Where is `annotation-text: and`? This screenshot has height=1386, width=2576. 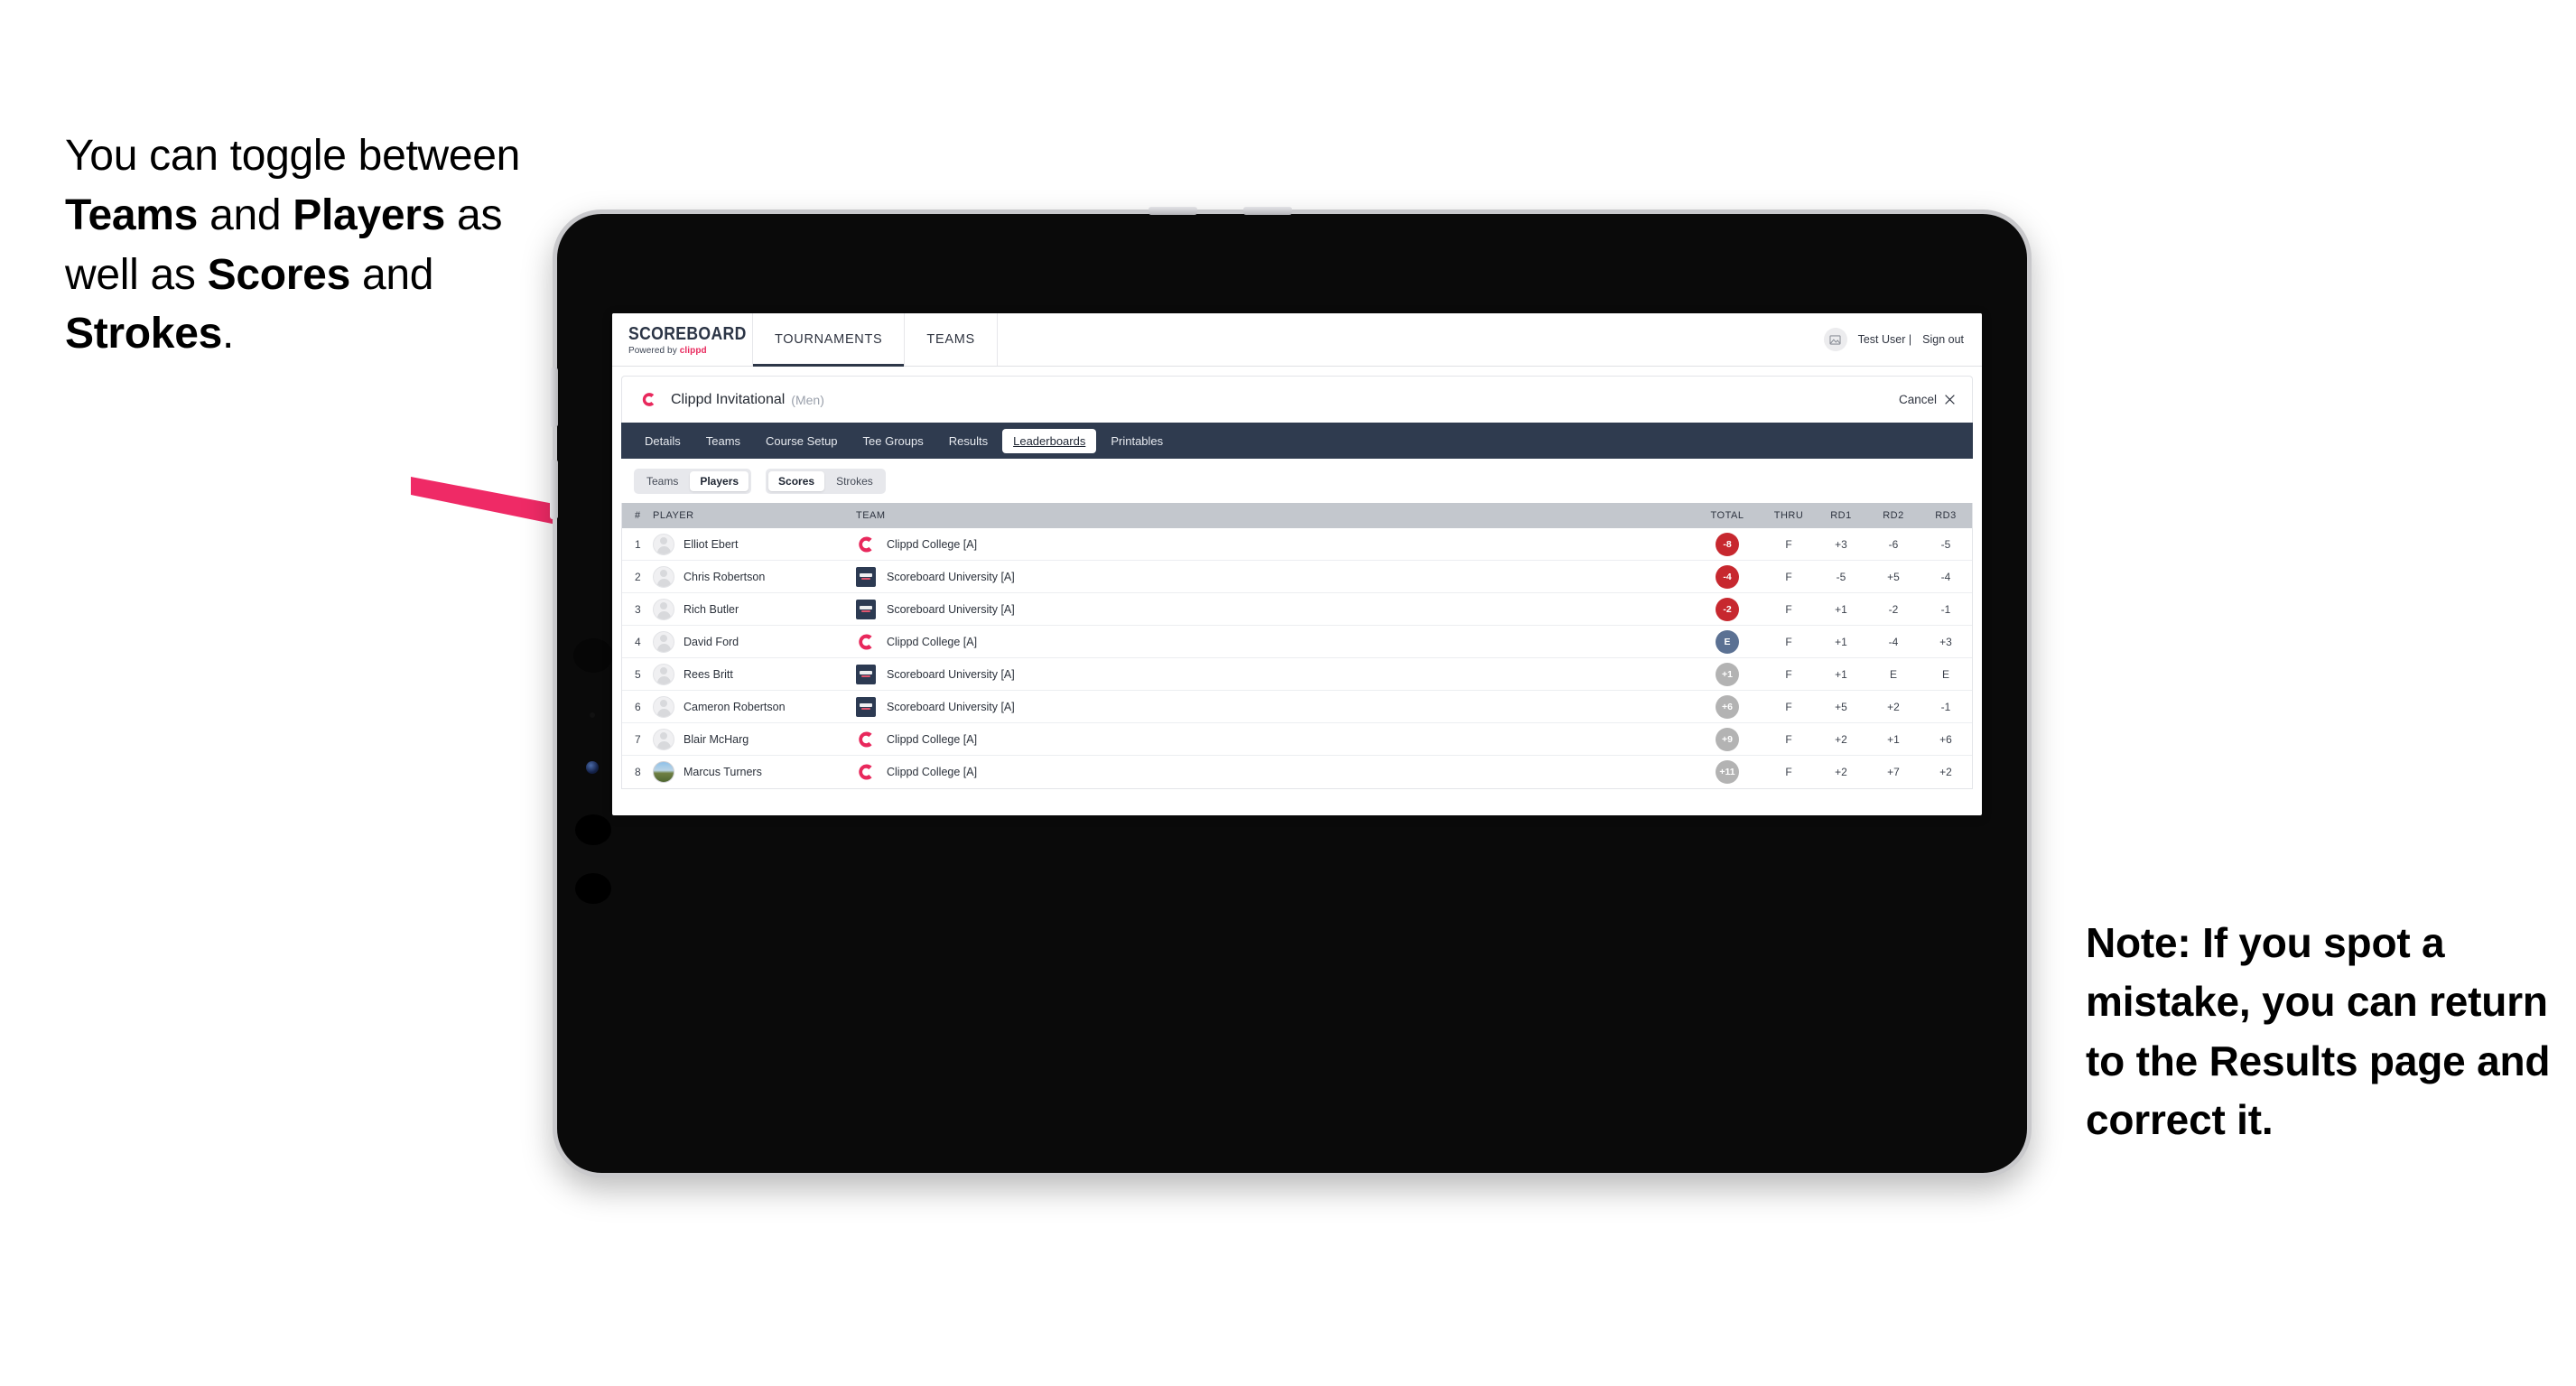
annotation-text: and is located at coordinates (245, 215).